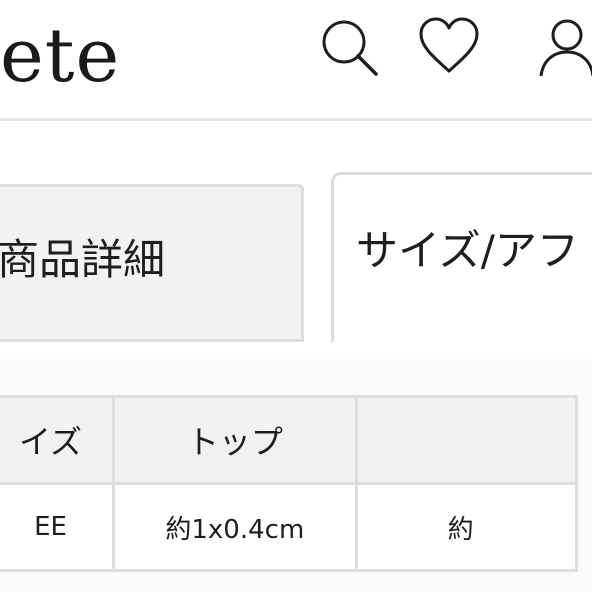 This screenshot has width=592, height=592. I want to click on heart-icon, so click(449, 47).